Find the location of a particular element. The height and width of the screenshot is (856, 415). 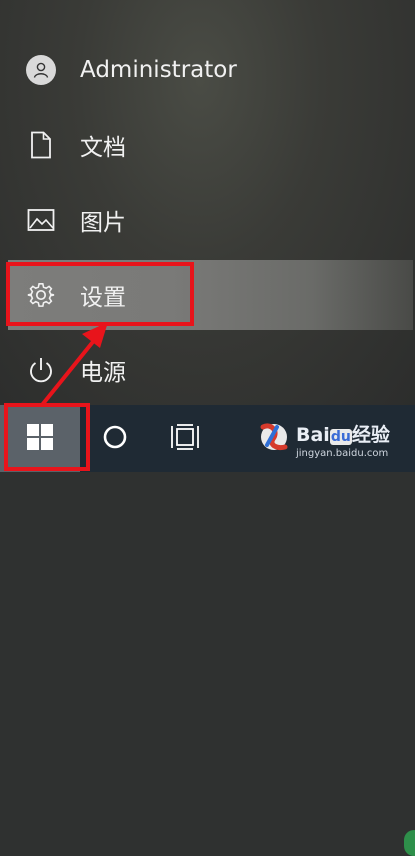

account-label: Administrator is located at coordinates (158, 70).